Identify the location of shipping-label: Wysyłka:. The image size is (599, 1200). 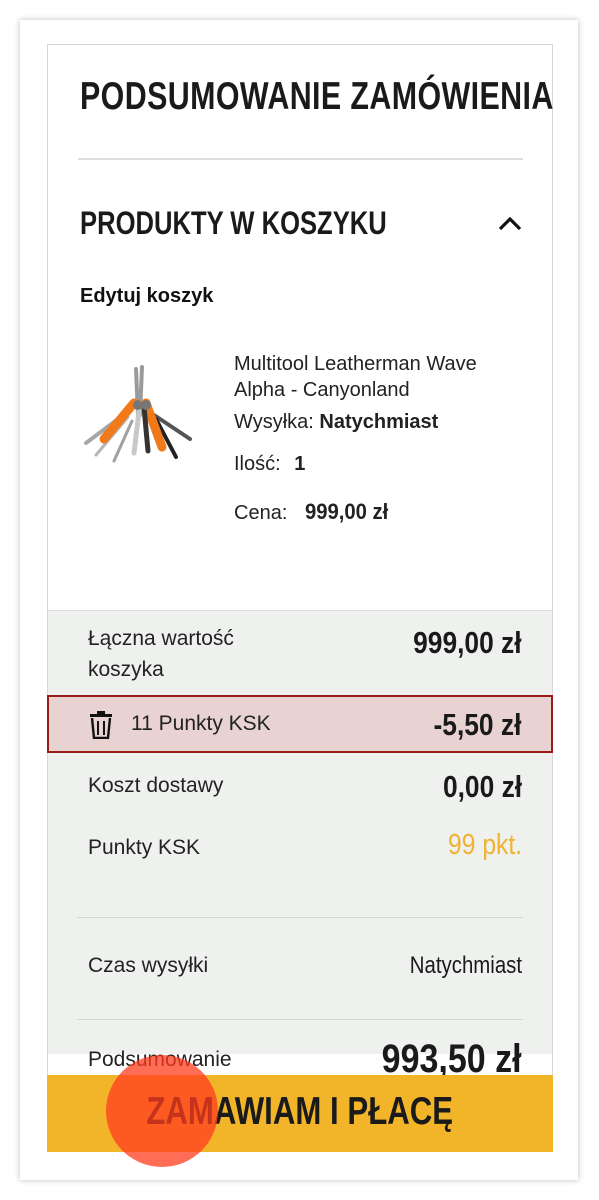
(274, 422).